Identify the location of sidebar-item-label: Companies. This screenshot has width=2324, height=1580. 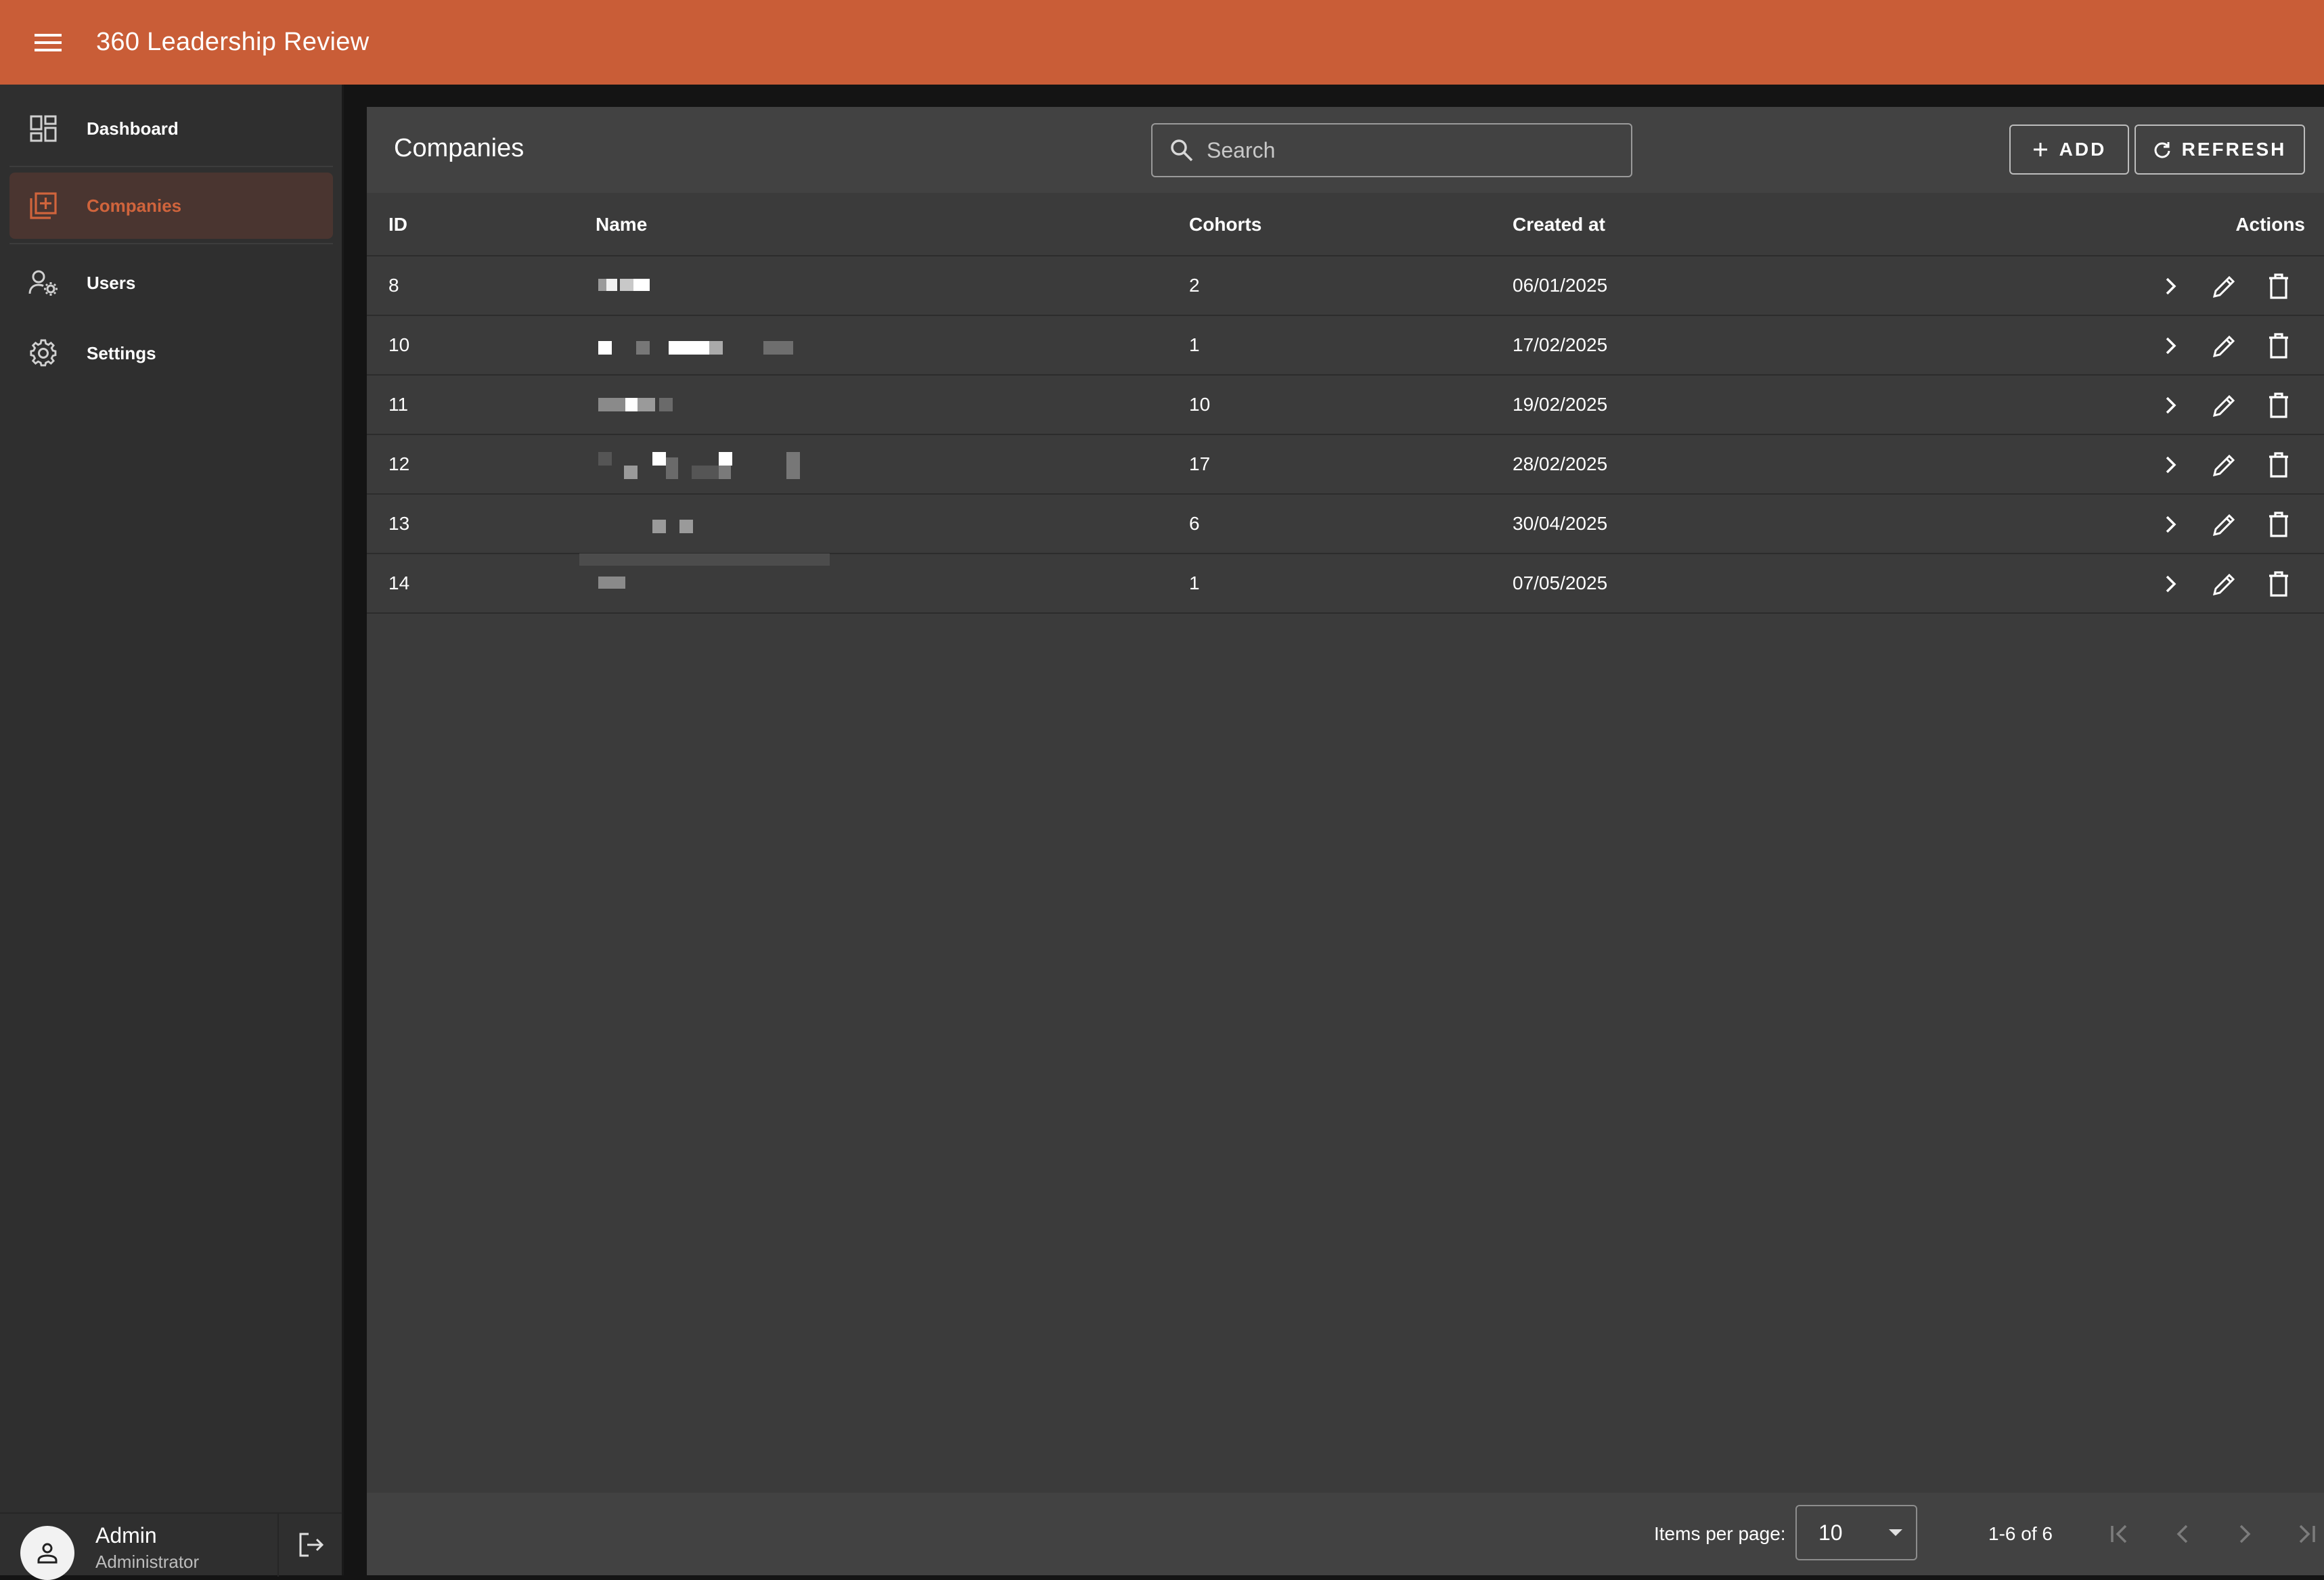
(134, 206).